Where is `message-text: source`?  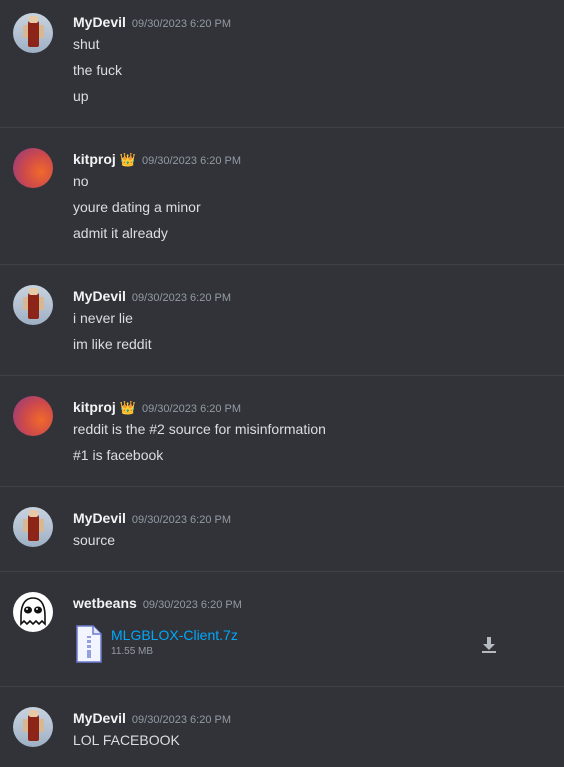
message-text: source is located at coordinates (94, 540).